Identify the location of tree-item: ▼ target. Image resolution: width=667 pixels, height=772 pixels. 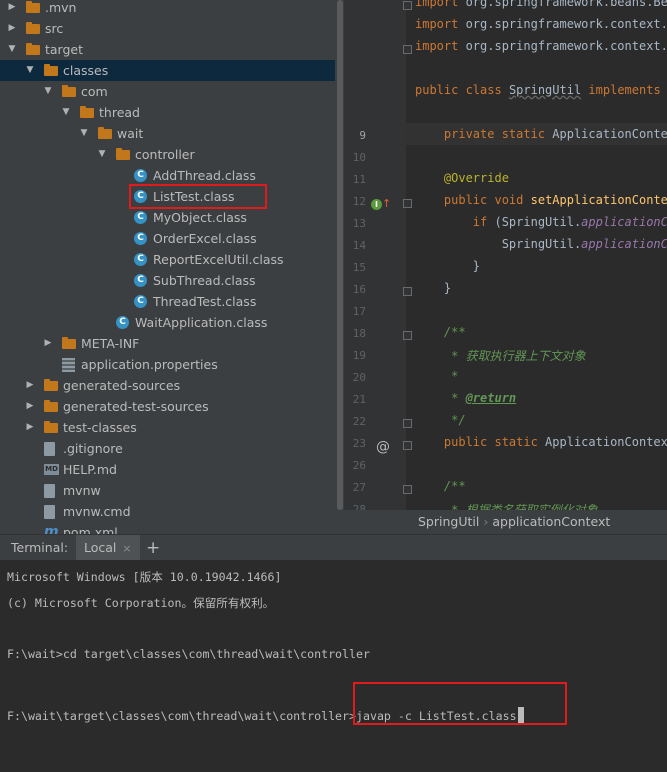
(167, 49).